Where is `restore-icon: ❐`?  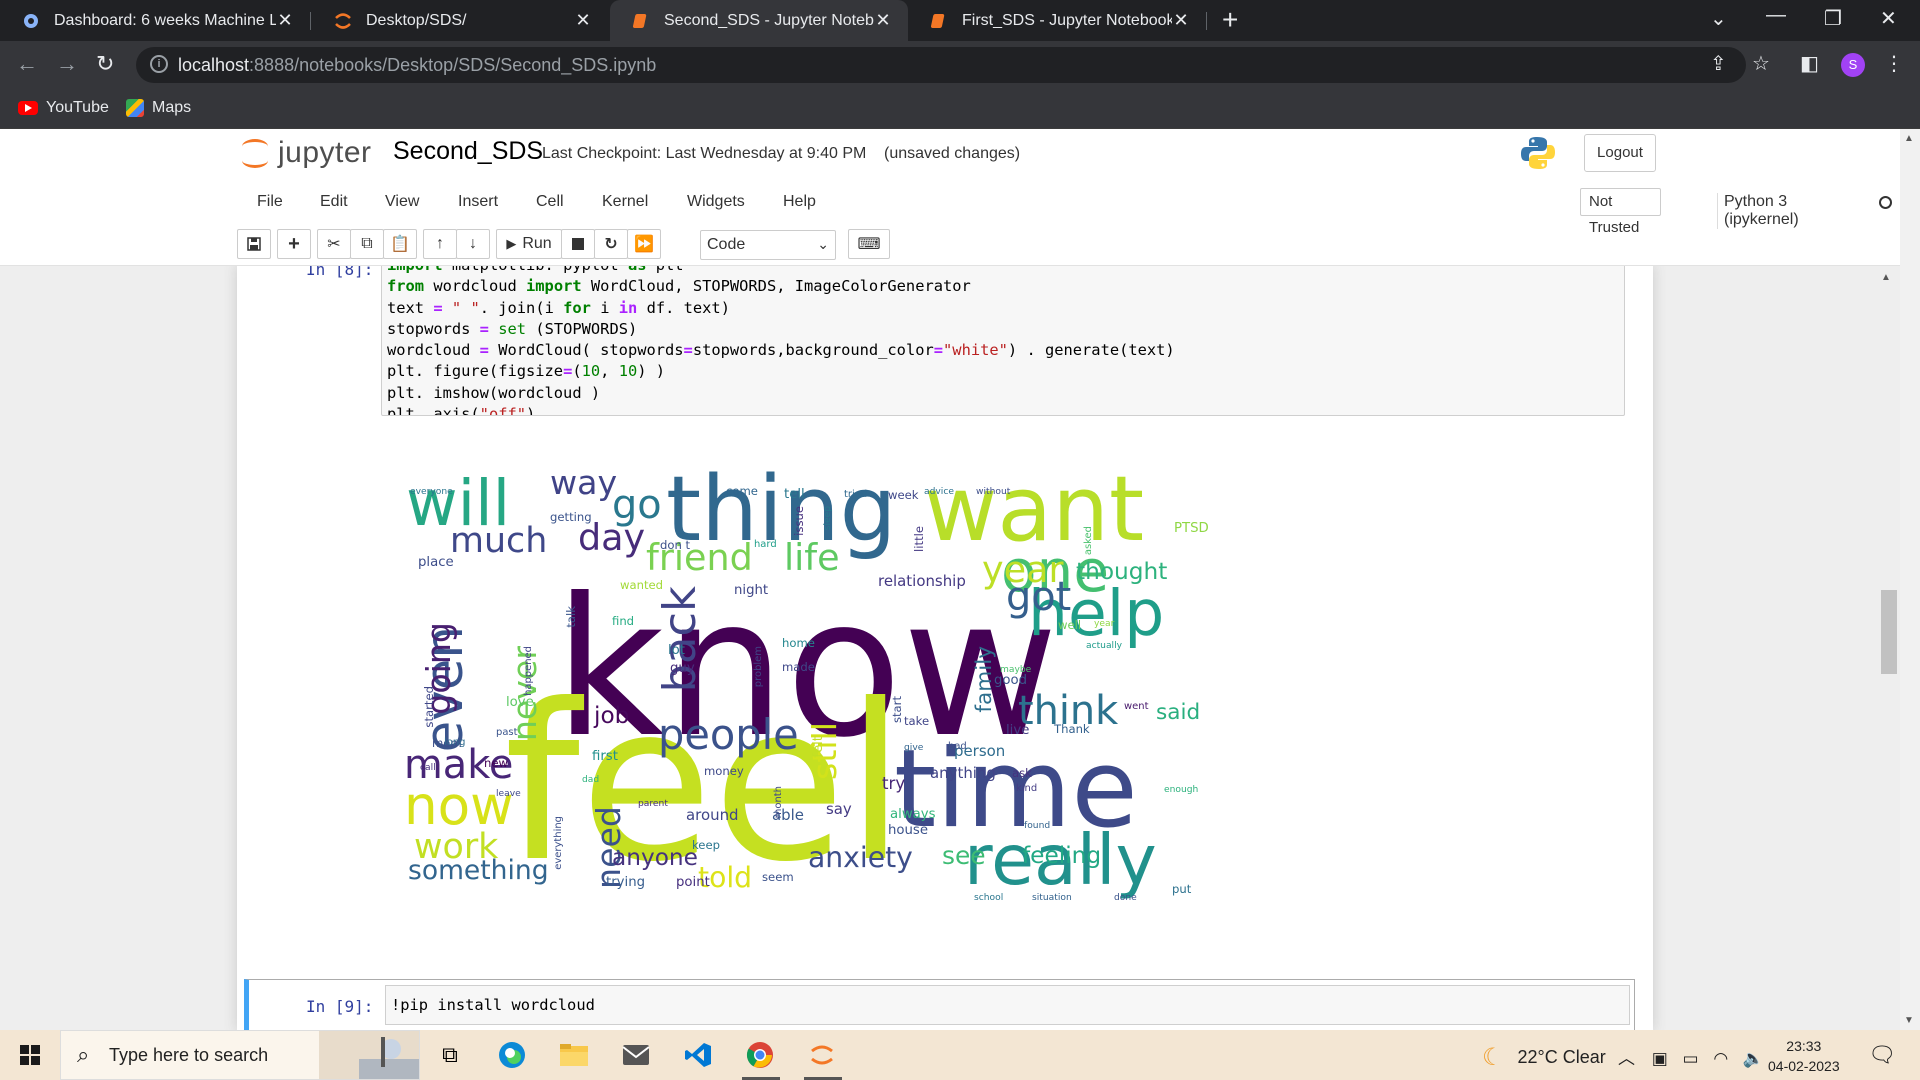 restore-icon: ❐ is located at coordinates (1833, 18).